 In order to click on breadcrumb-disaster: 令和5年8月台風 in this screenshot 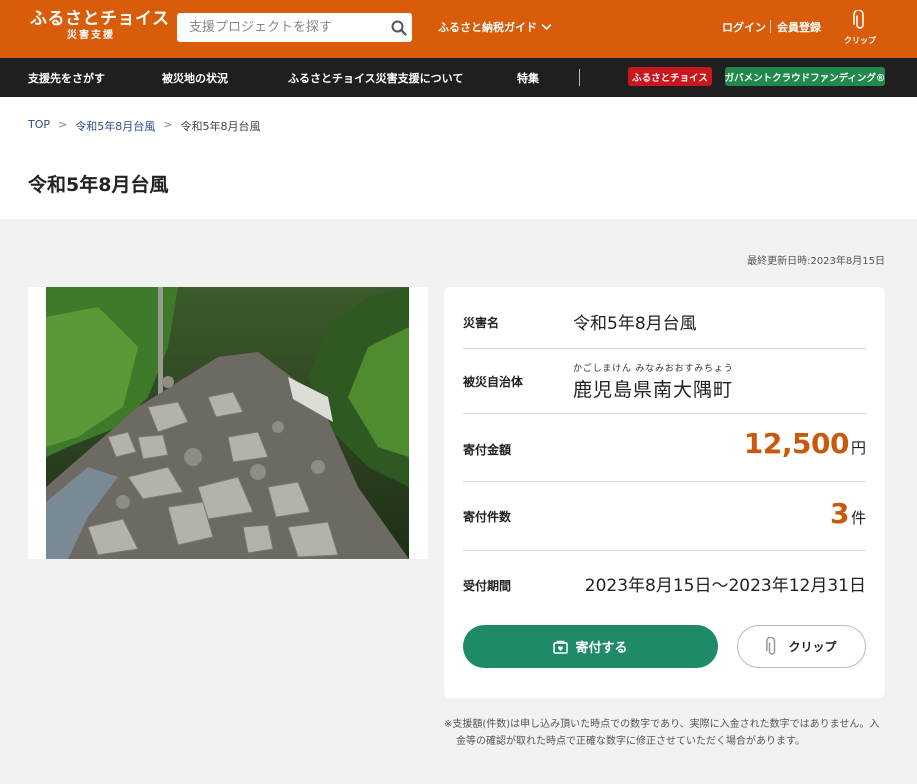, I will do `click(115, 126)`.